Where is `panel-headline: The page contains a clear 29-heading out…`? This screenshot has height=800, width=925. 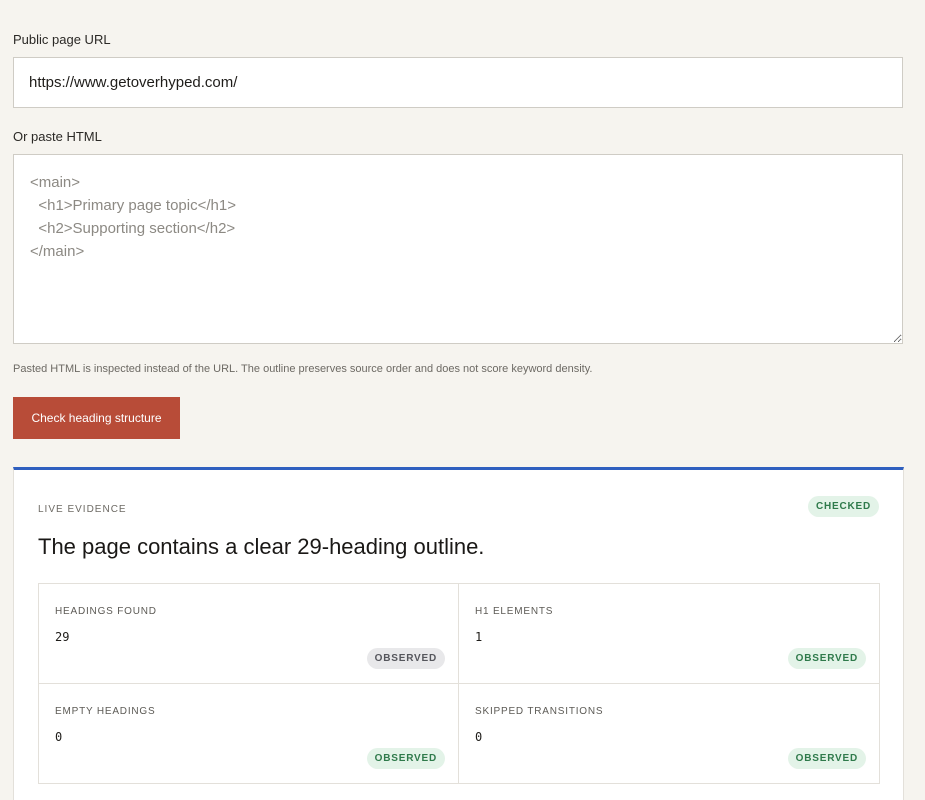
panel-headline: The page contains a clear 29-heading out… is located at coordinates (261, 546).